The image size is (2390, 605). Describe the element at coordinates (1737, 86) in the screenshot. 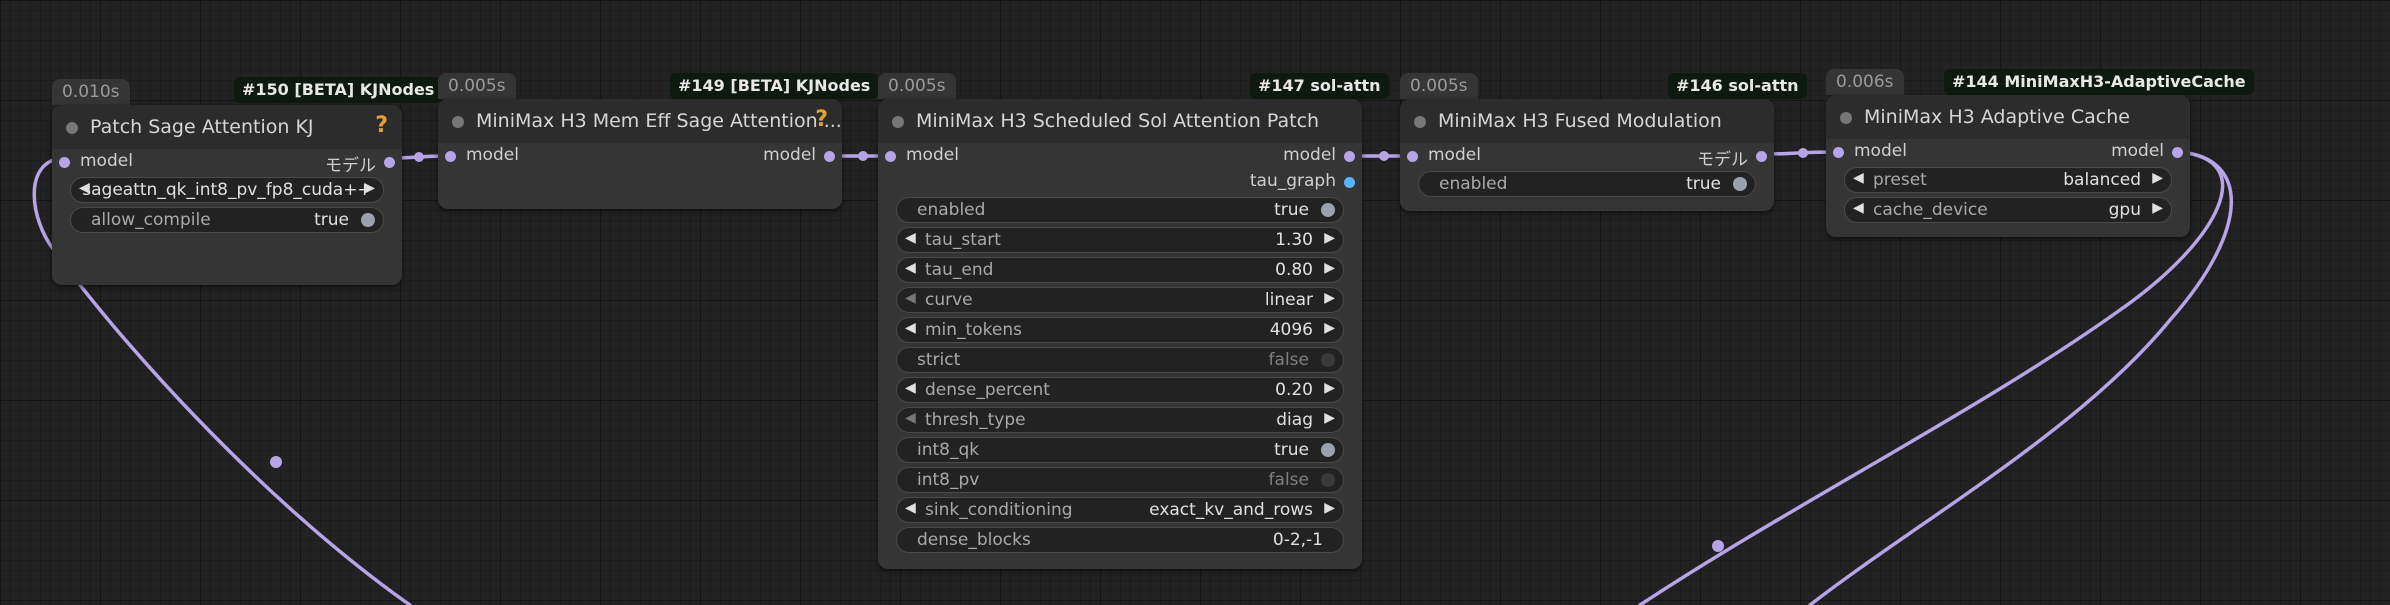

I see `node-id-badge: #146 sol-attn` at that location.